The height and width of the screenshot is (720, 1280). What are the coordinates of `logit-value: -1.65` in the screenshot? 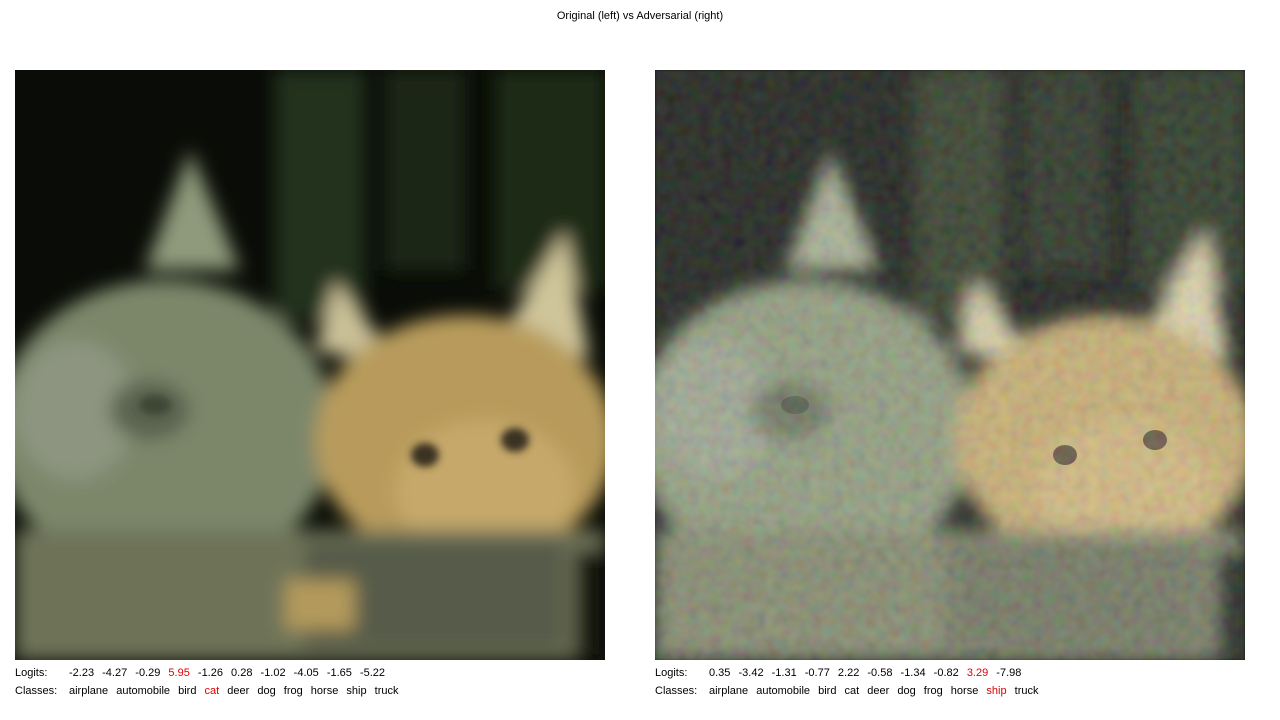 It's located at (339, 673).